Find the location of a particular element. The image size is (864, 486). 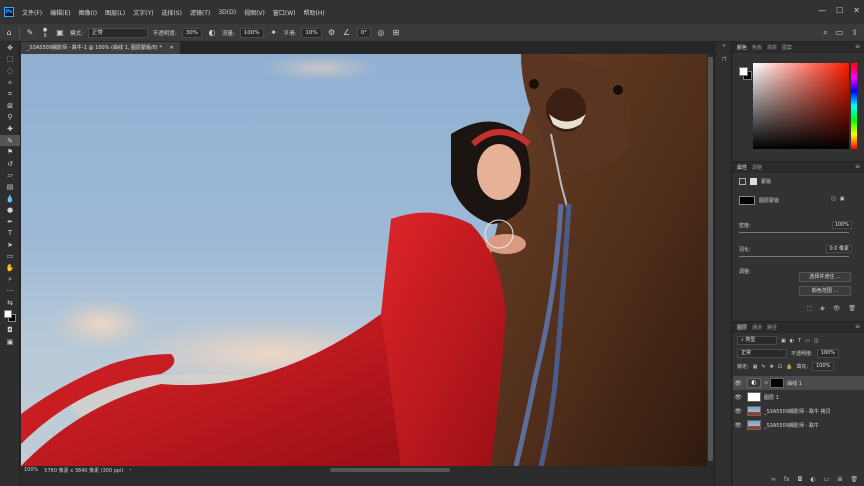

horizontal-scrollbar is located at coordinates (440, 470).